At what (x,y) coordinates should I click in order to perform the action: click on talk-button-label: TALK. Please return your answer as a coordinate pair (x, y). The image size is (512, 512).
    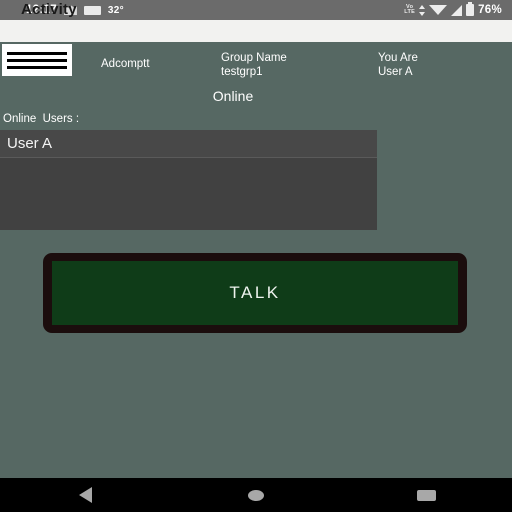
    Looking at the image, I should click on (255, 292).